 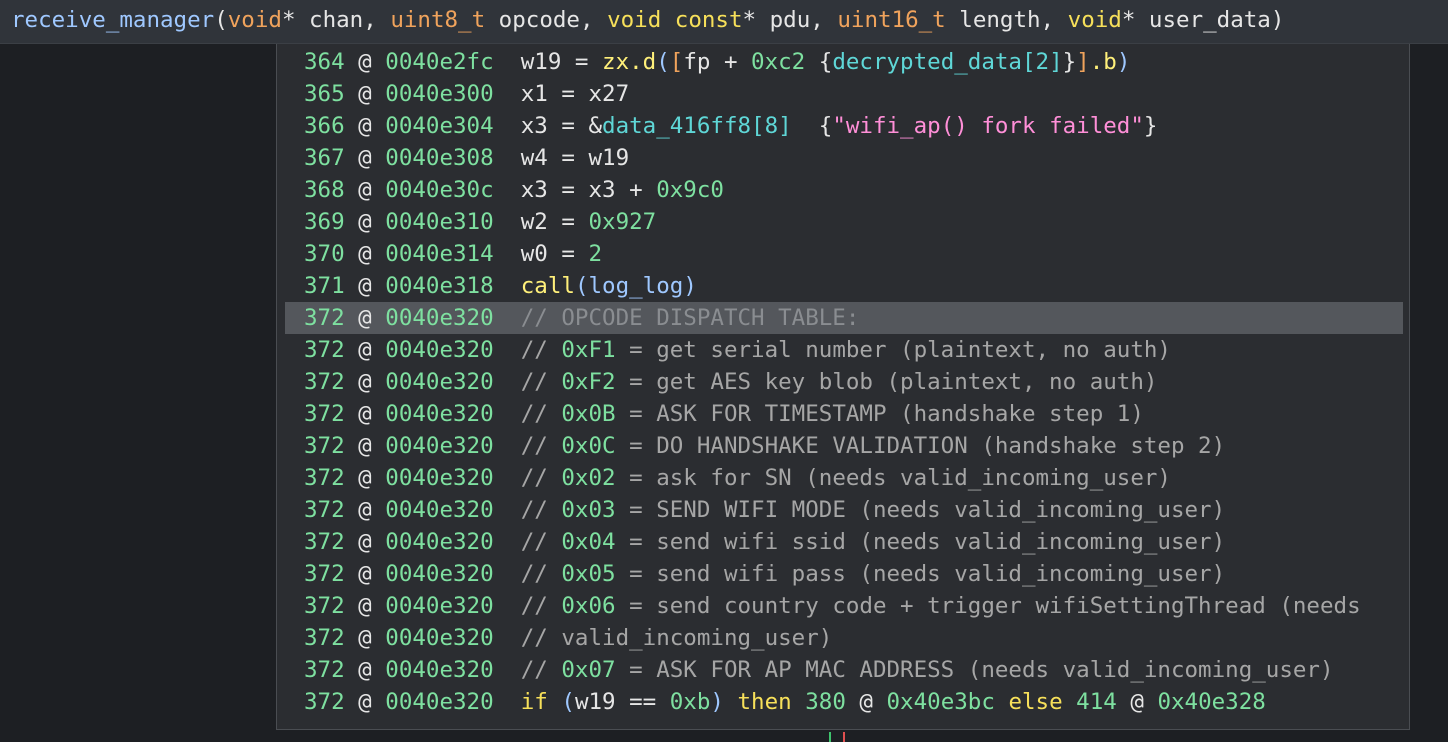 I want to click on code-token: 0xF1, so click(x=588, y=350).